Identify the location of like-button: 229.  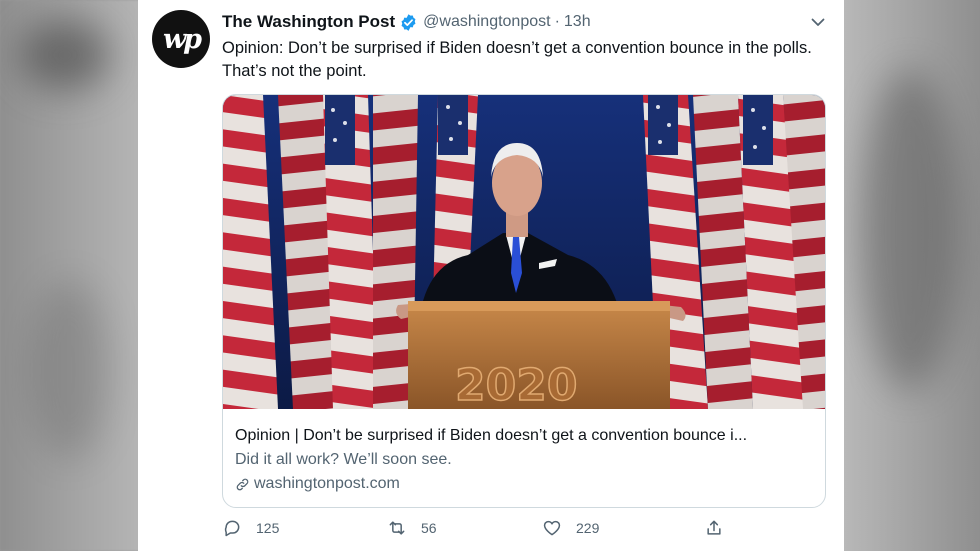
(570, 528).